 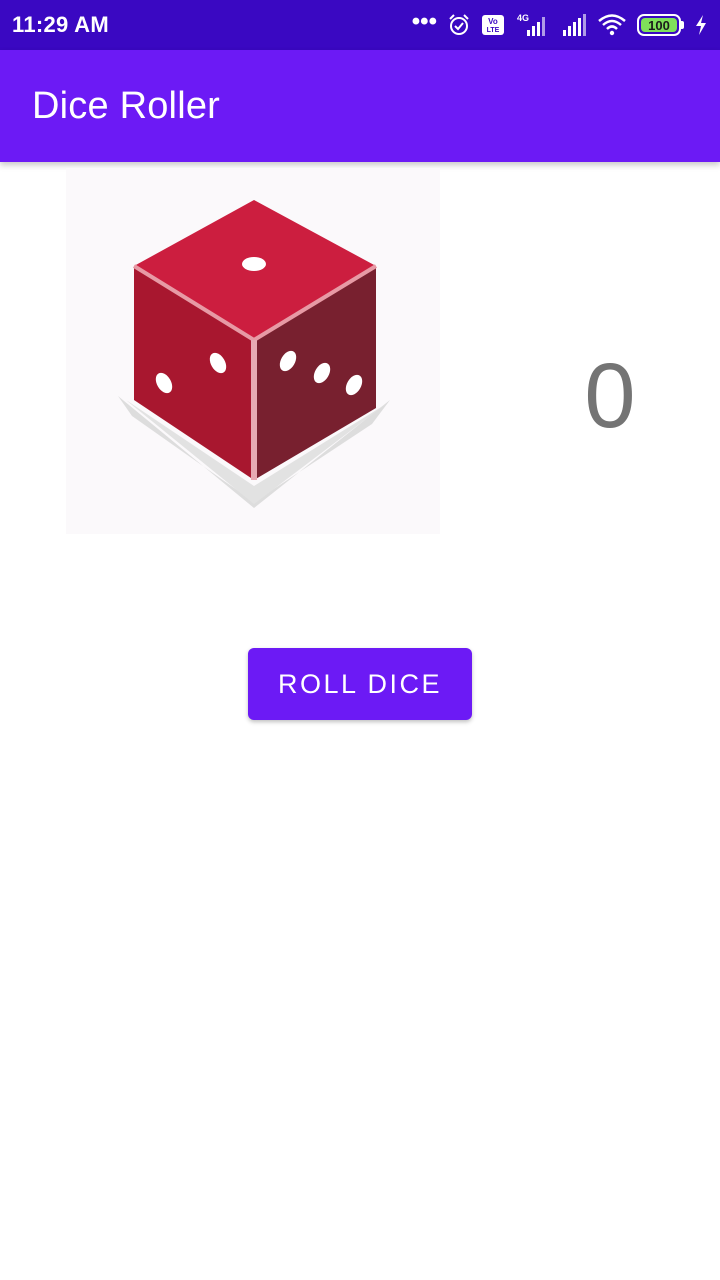 What do you see at coordinates (574, 25) in the screenshot?
I see `signal-icon` at bounding box center [574, 25].